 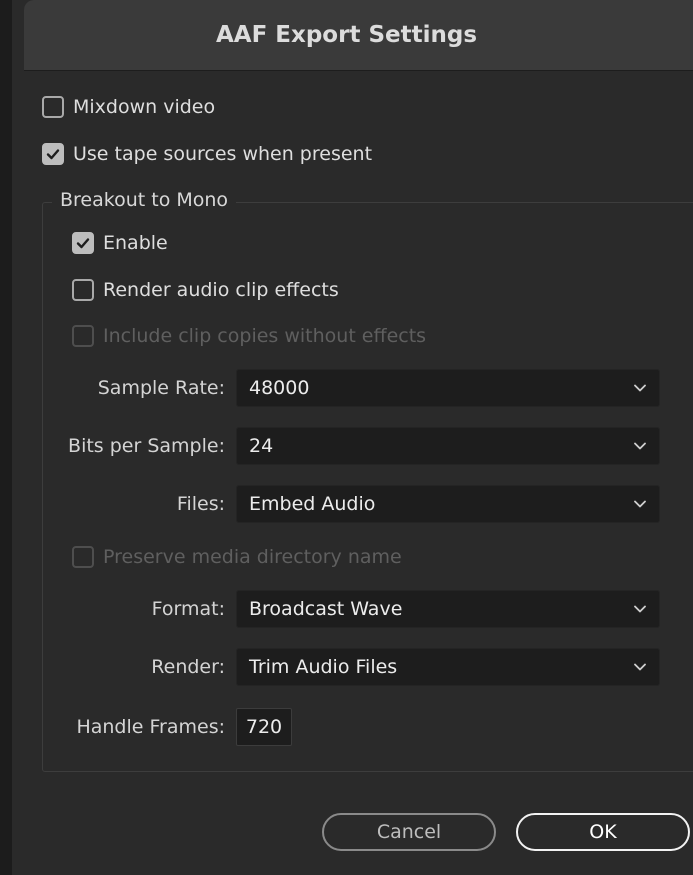 What do you see at coordinates (323, 667) in the screenshot?
I see `render-value: Trim Audio Files` at bounding box center [323, 667].